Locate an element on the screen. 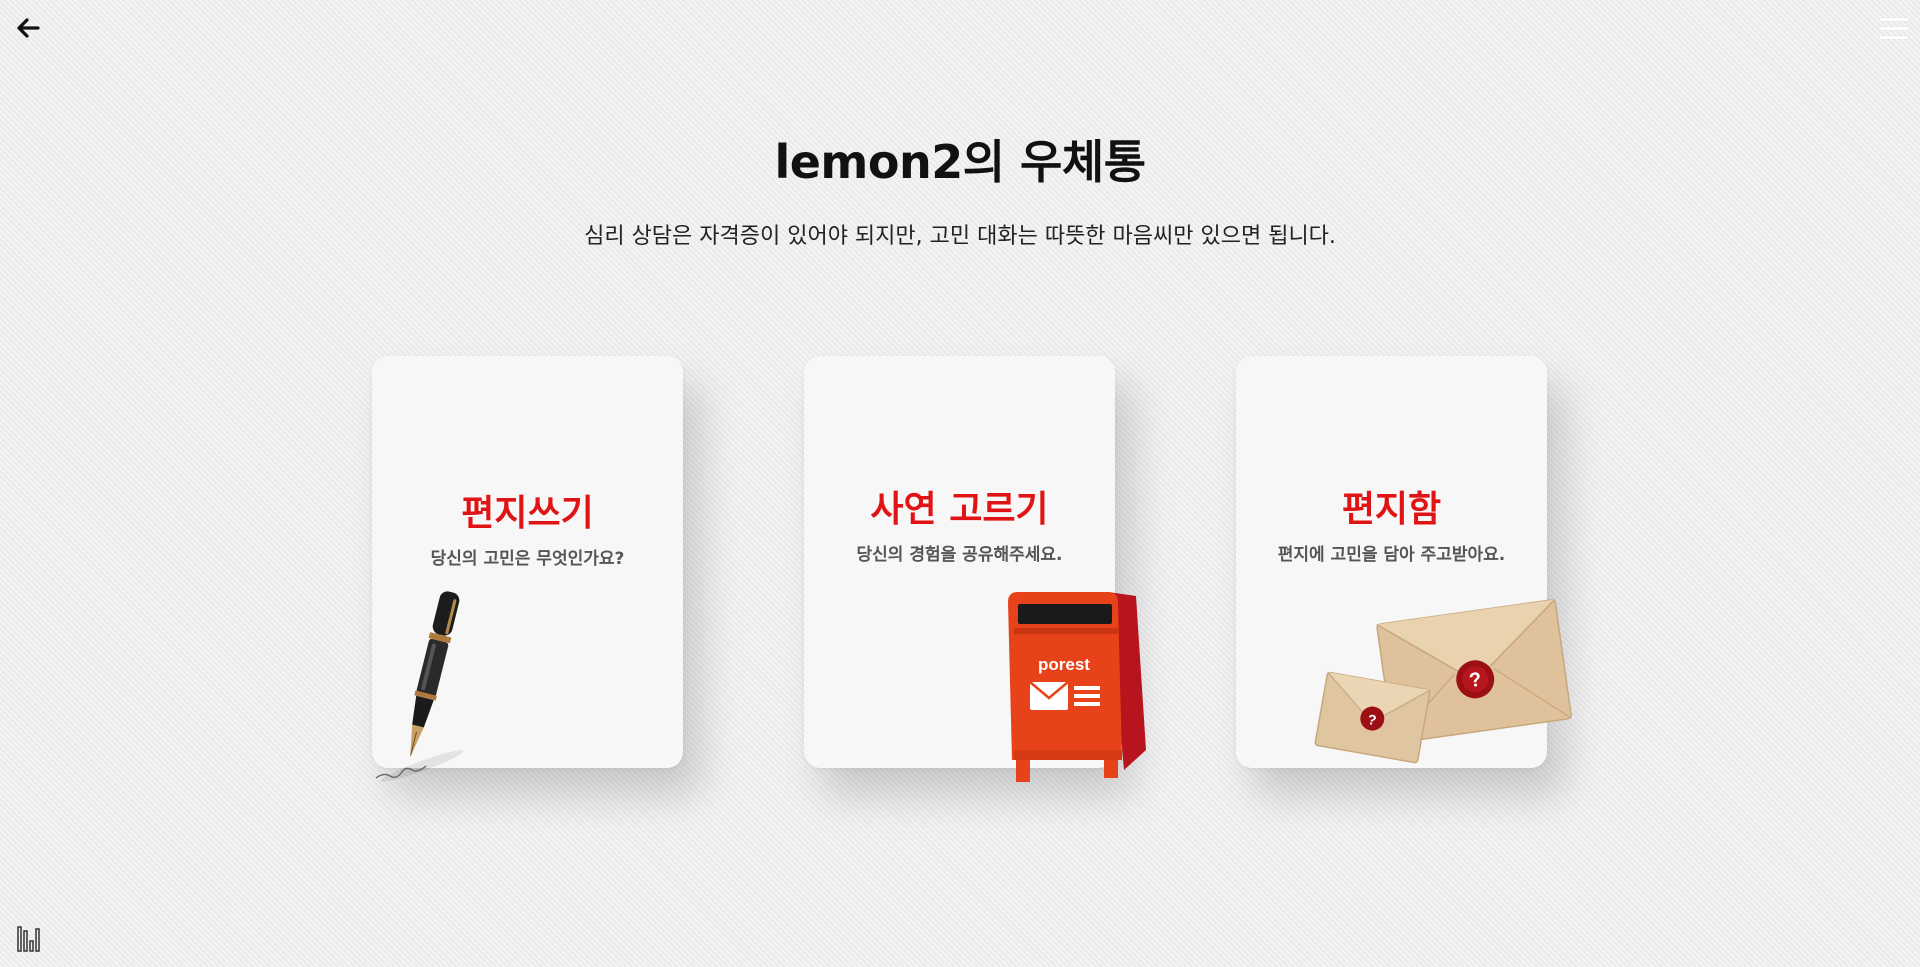  card-title: 사연 고르기 is located at coordinates (959, 509).